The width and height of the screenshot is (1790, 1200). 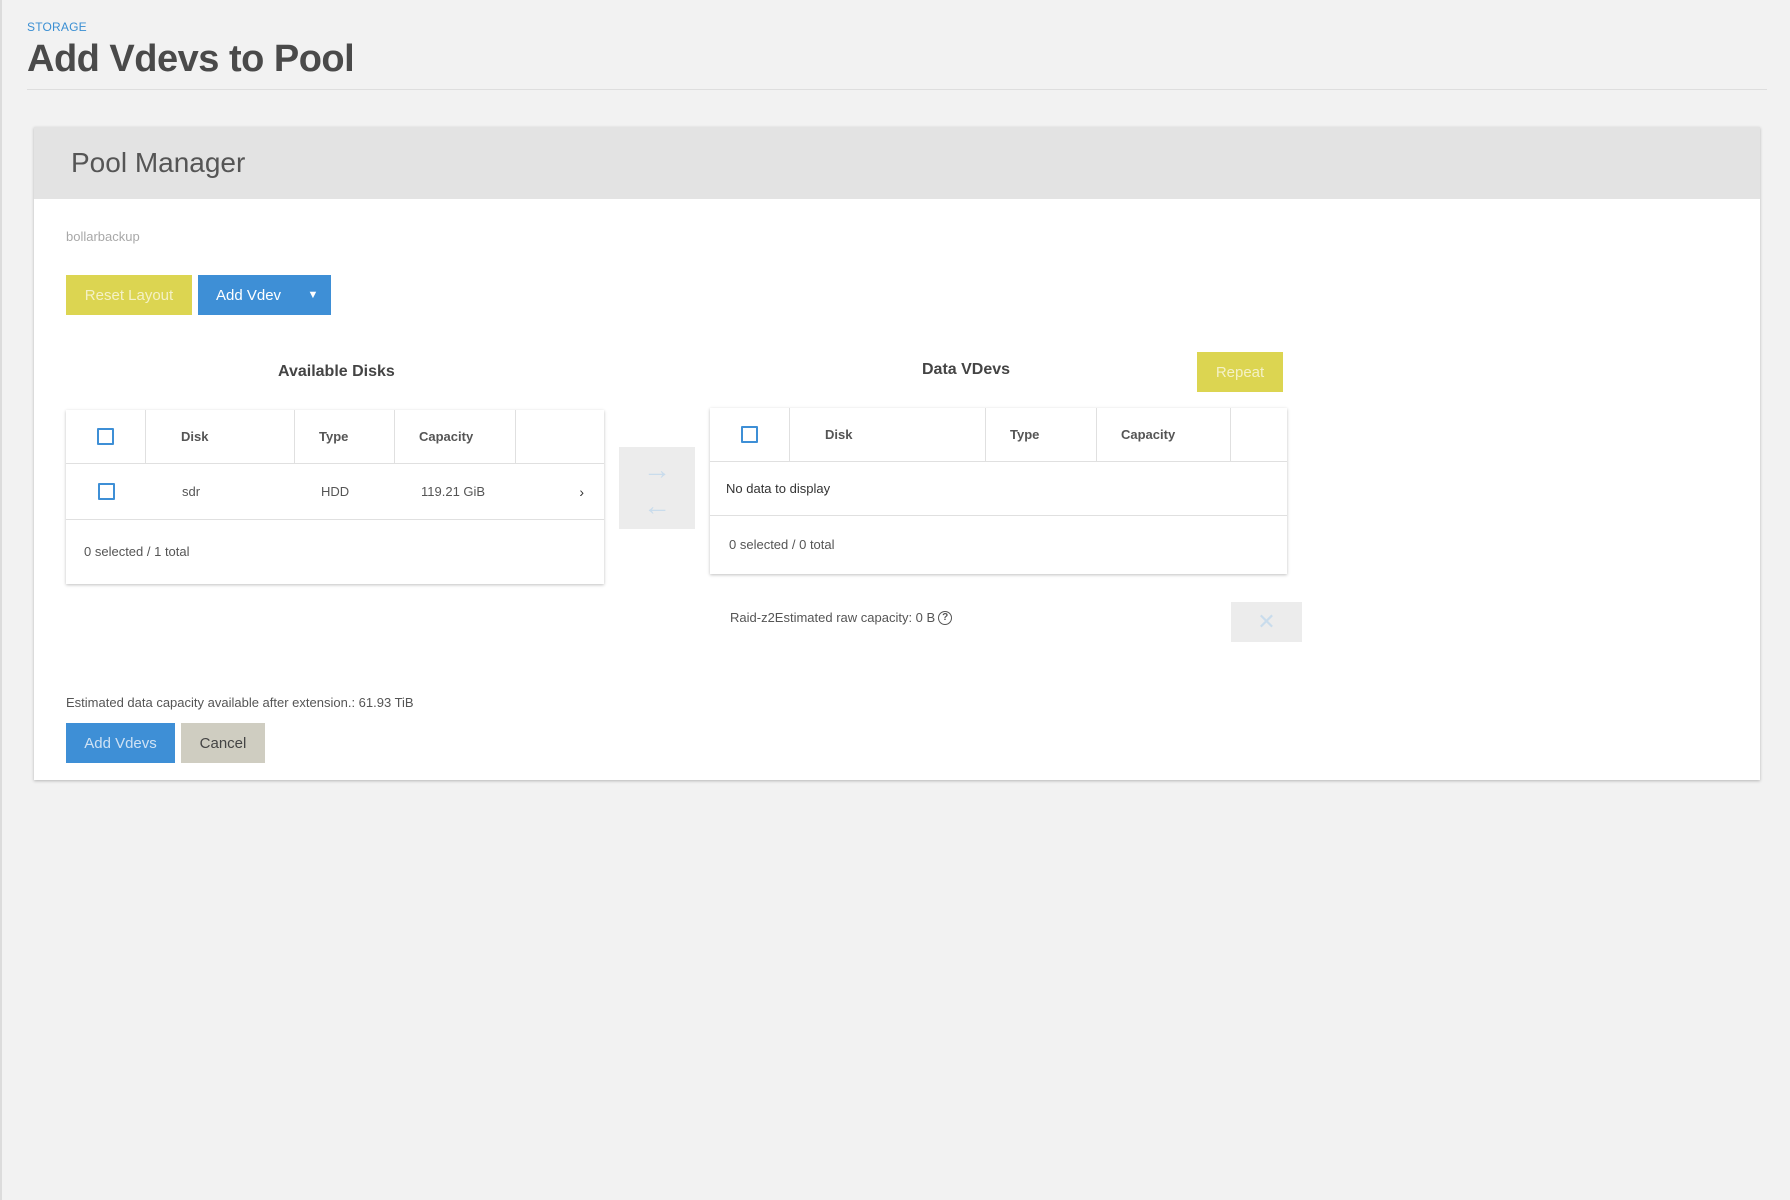 I want to click on vdev-info: Raid-z2Estimated raw capacity: 0 B ?, so click(x=841, y=617).